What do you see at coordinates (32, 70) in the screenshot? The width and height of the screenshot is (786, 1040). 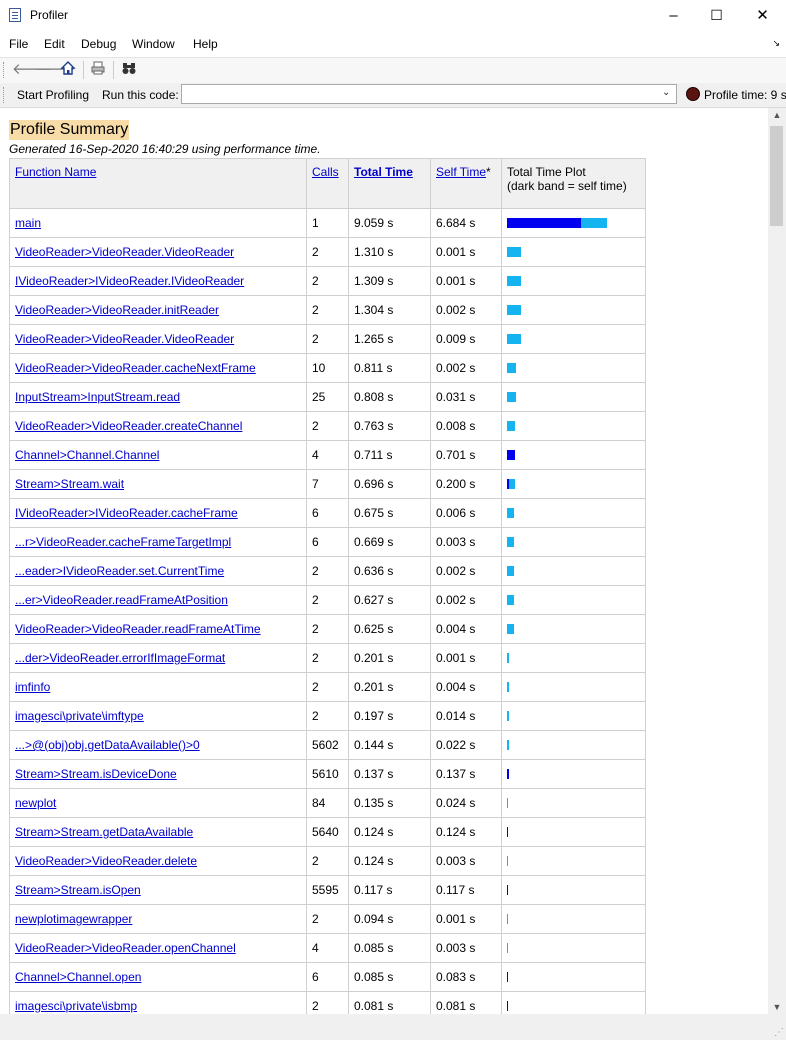 I see `back-arrow-icon: 🡐` at bounding box center [32, 70].